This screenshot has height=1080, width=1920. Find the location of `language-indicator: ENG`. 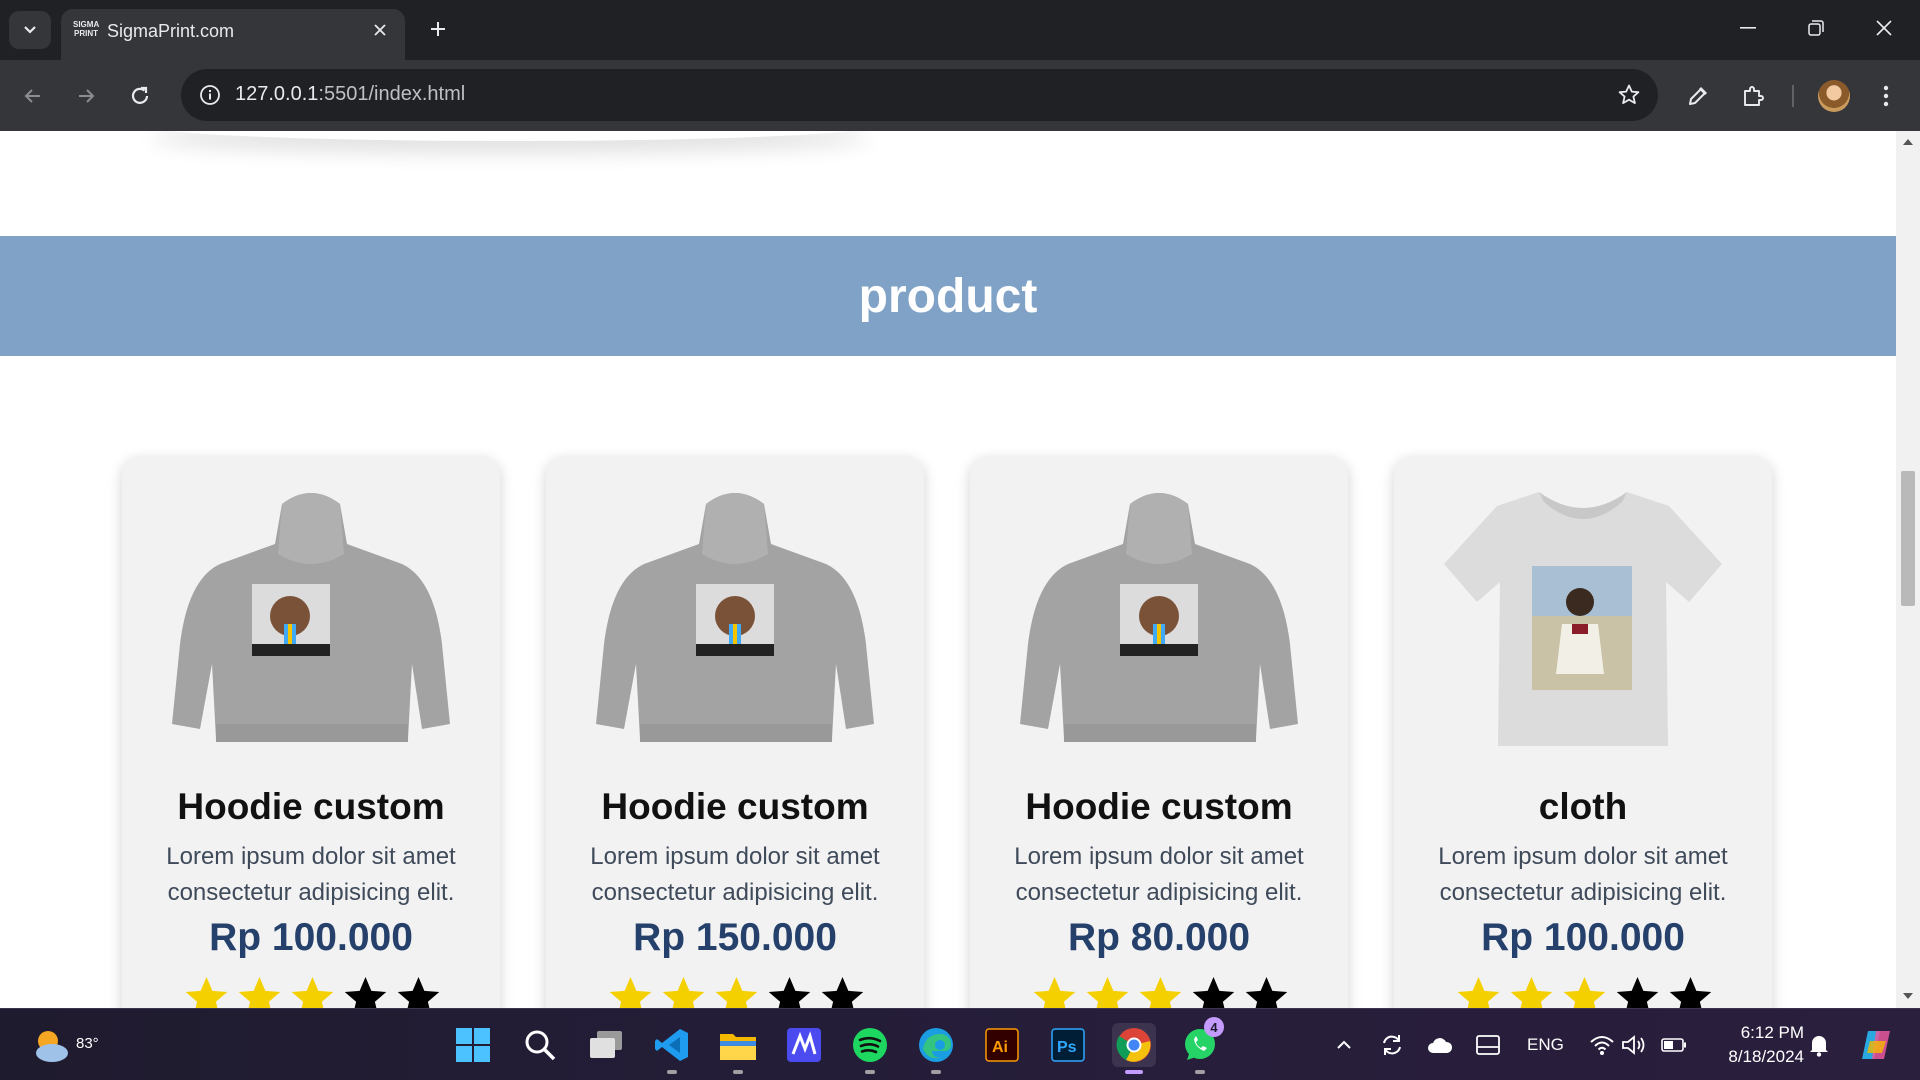

language-indicator: ENG is located at coordinates (1545, 1045).